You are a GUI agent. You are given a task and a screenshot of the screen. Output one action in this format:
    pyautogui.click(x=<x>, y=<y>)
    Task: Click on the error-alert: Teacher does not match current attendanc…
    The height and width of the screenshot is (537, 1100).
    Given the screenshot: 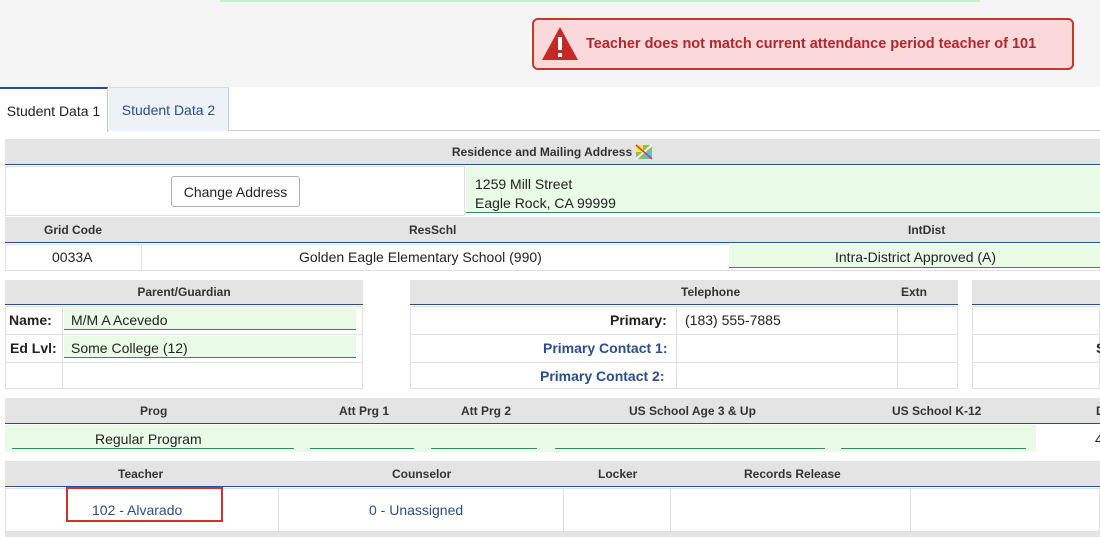 What is the action you would take?
    pyautogui.click(x=803, y=44)
    